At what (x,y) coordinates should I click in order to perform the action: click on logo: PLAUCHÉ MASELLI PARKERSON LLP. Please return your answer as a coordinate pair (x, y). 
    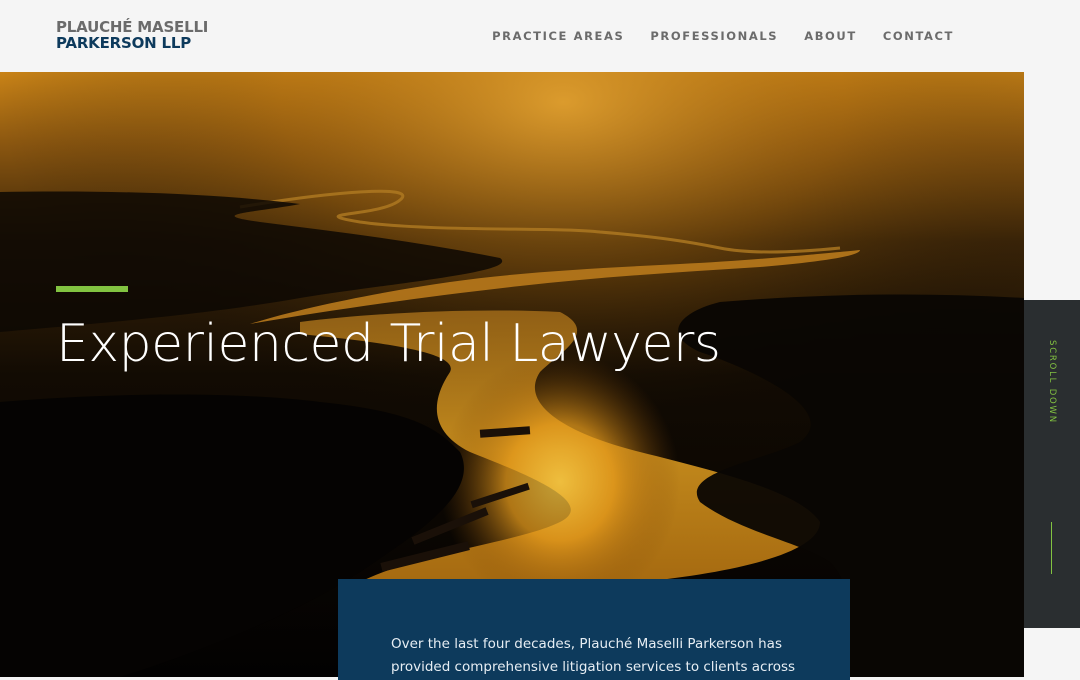
    Looking at the image, I should click on (132, 35).